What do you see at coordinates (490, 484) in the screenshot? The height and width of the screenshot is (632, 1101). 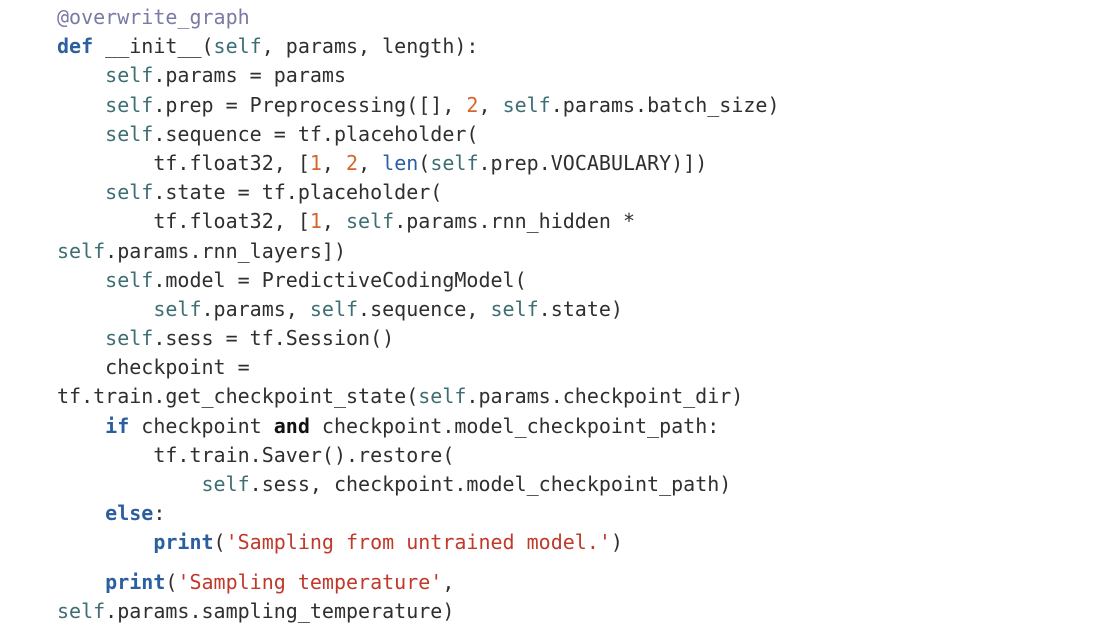 I see `code-token-plain: .sess, checkpoint.model_checkpoint_path)` at bounding box center [490, 484].